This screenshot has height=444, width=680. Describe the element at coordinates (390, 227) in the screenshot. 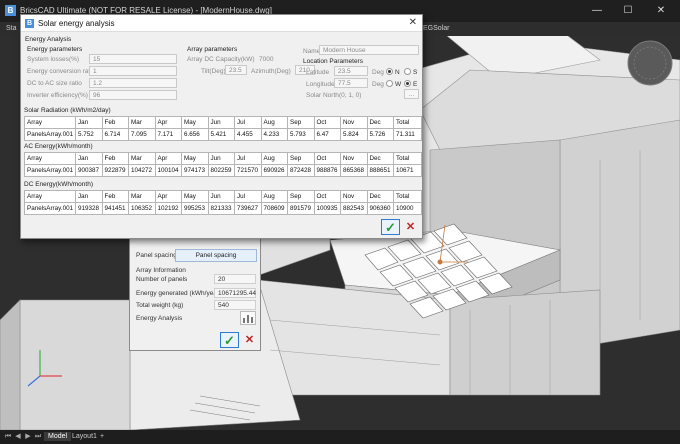

I see `dialog-ok-button: ✓` at that location.